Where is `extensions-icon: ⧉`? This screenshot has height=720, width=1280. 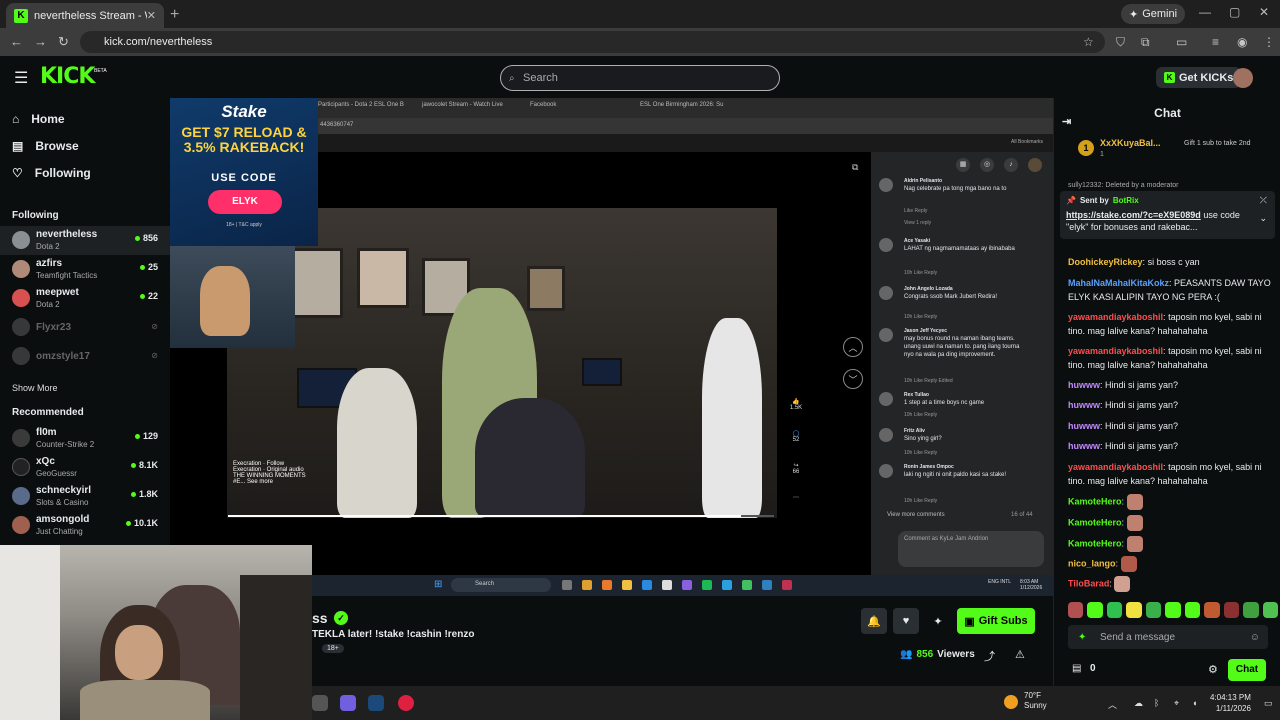 extensions-icon: ⧉ is located at coordinates (1145, 42).